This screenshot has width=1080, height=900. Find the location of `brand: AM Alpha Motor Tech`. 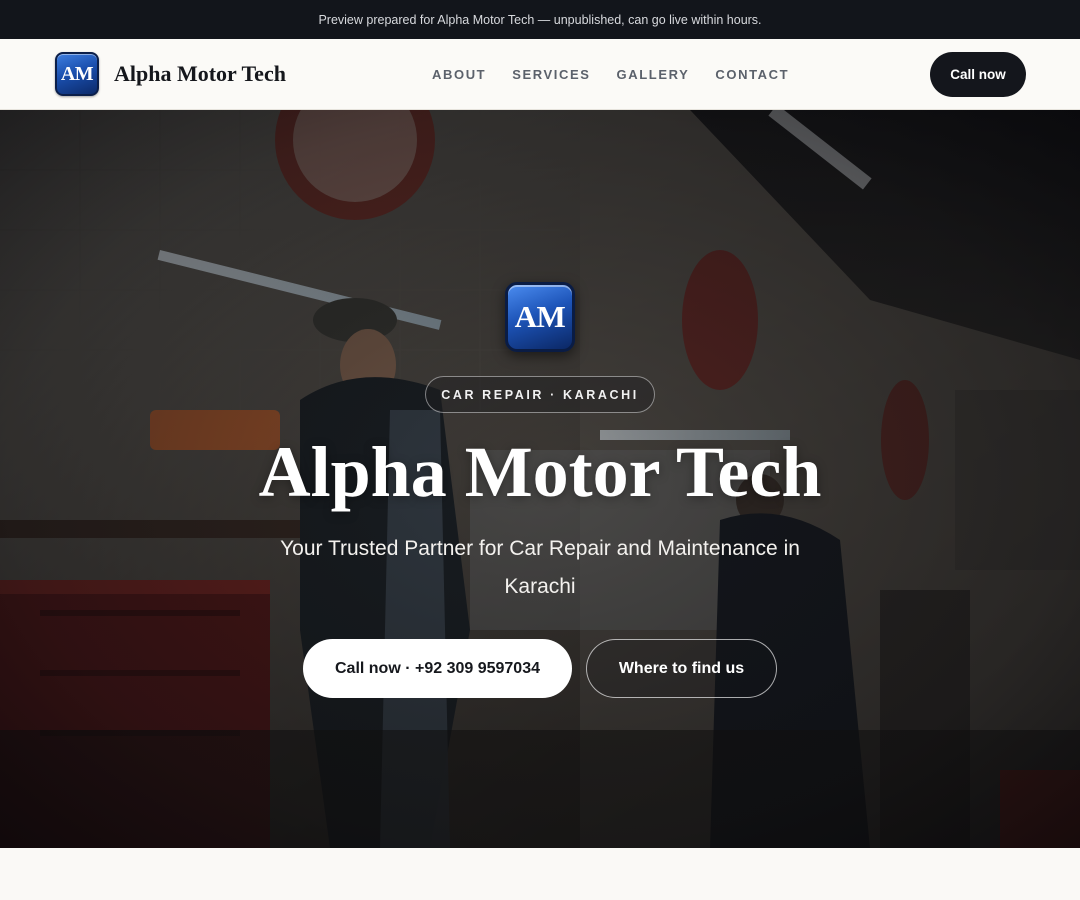

brand: AM Alpha Motor Tech is located at coordinates (170, 74).